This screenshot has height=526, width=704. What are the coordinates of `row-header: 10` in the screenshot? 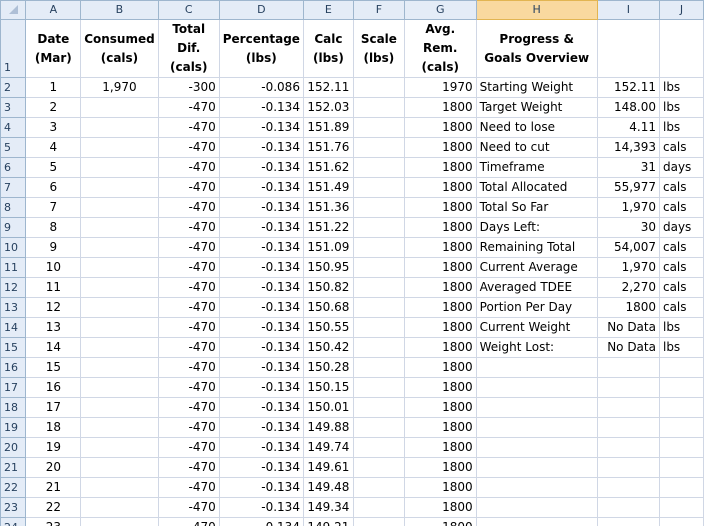 It's located at (13, 247).